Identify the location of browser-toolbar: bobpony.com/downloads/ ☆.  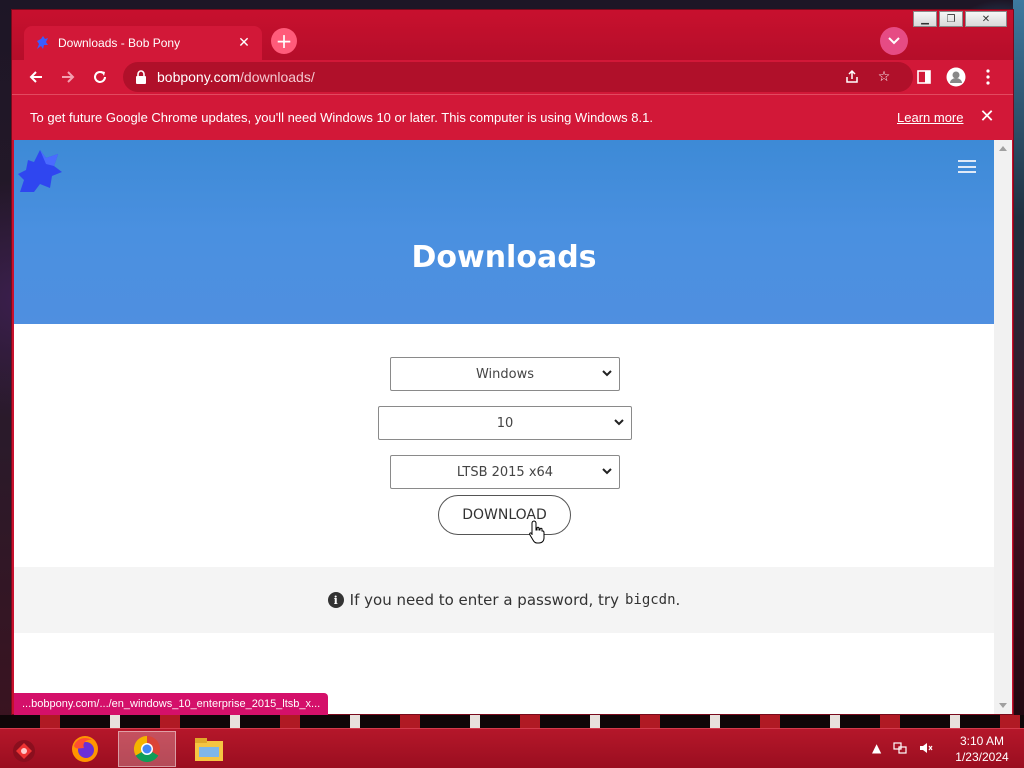
(512, 77).